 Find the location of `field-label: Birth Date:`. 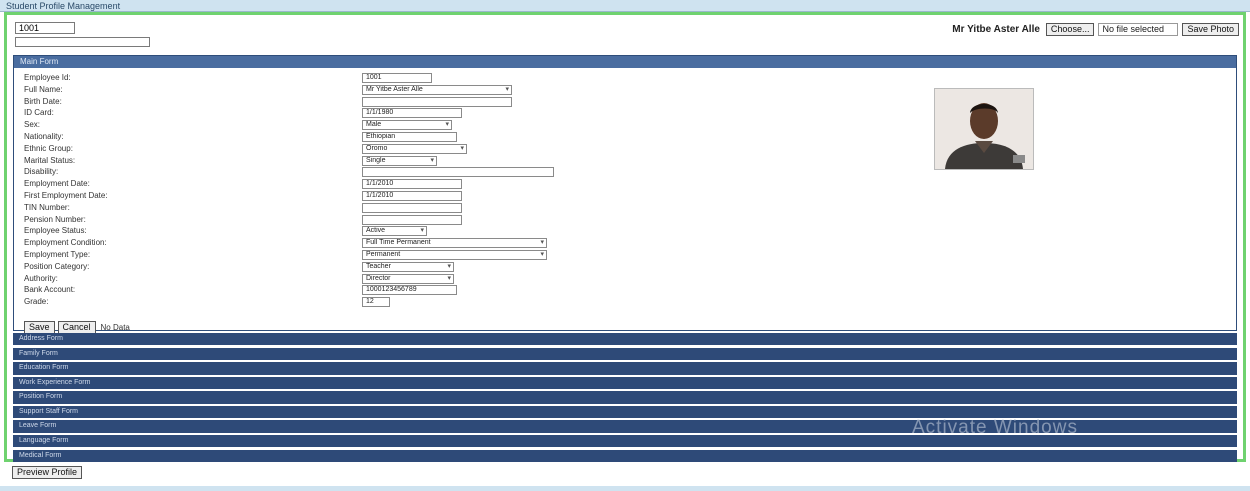

field-label: Birth Date: is located at coordinates (43, 101).